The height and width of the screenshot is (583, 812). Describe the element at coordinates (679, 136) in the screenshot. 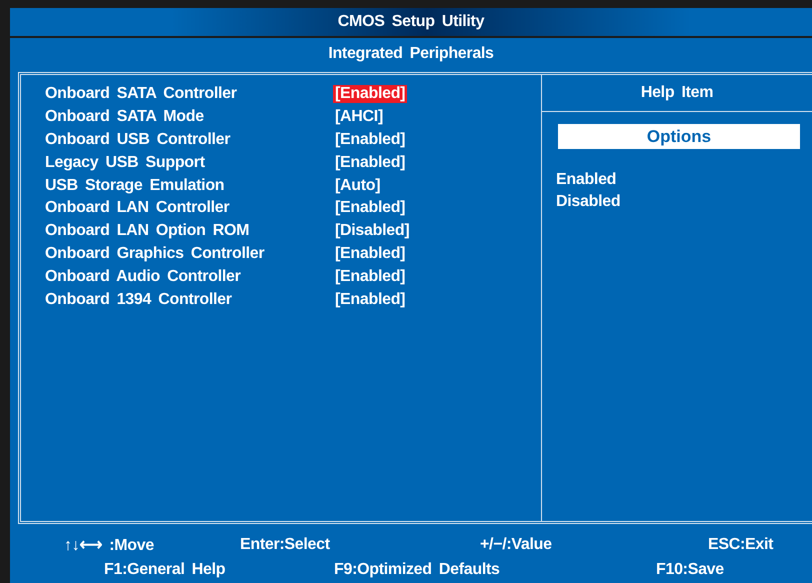

I see `options-heading: Options` at that location.